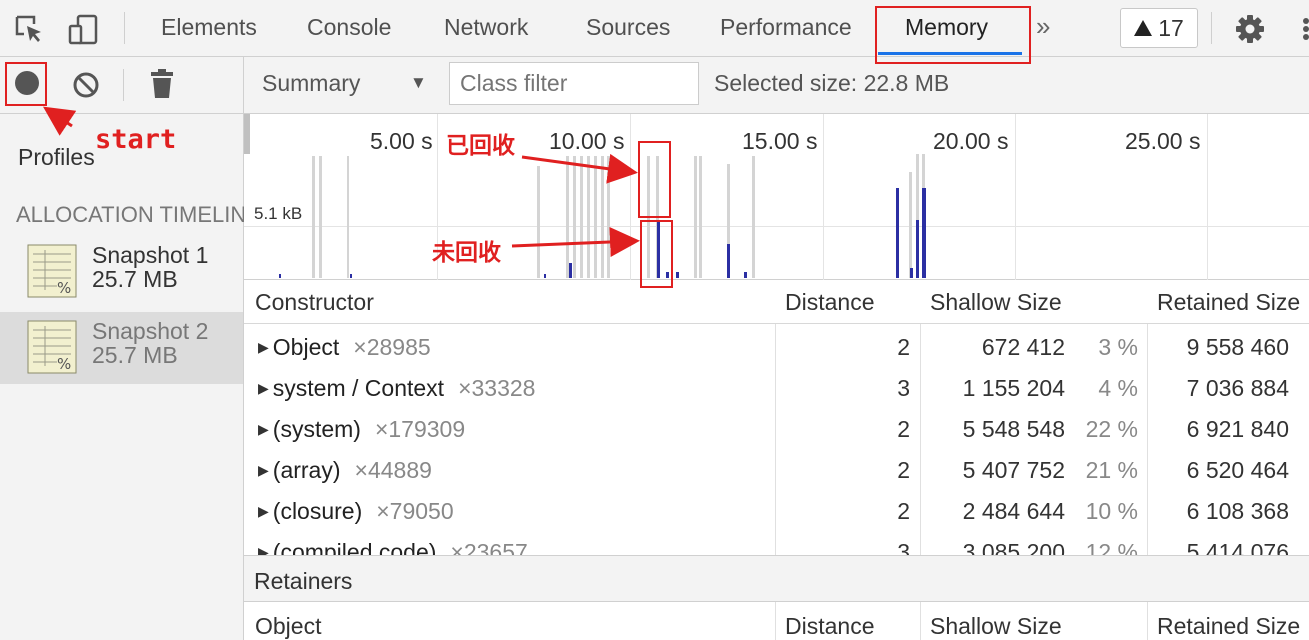 The image size is (1309, 640). Describe the element at coordinates (393, 470) in the screenshot. I see `instance-count: ×44889` at that location.